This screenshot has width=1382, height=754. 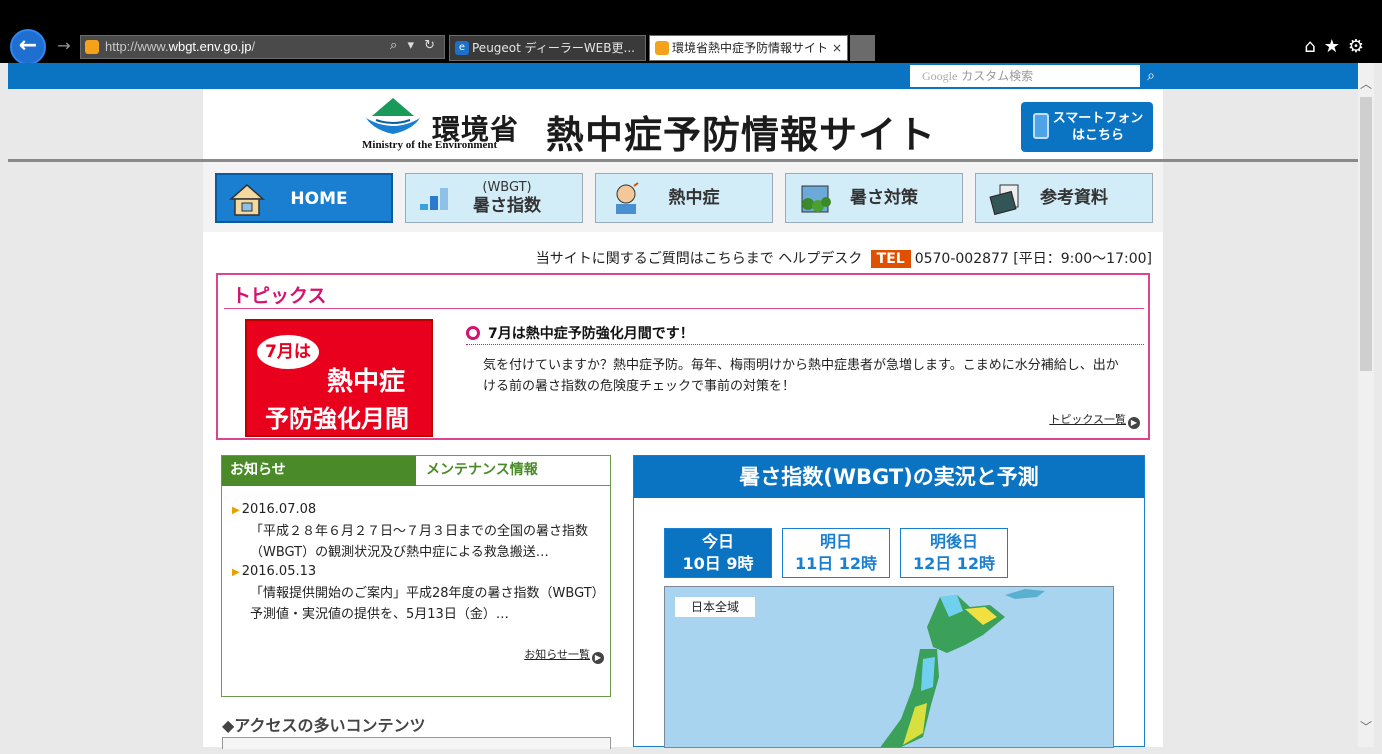 I want to click on day-time: 10日 9時, so click(x=718, y=563).